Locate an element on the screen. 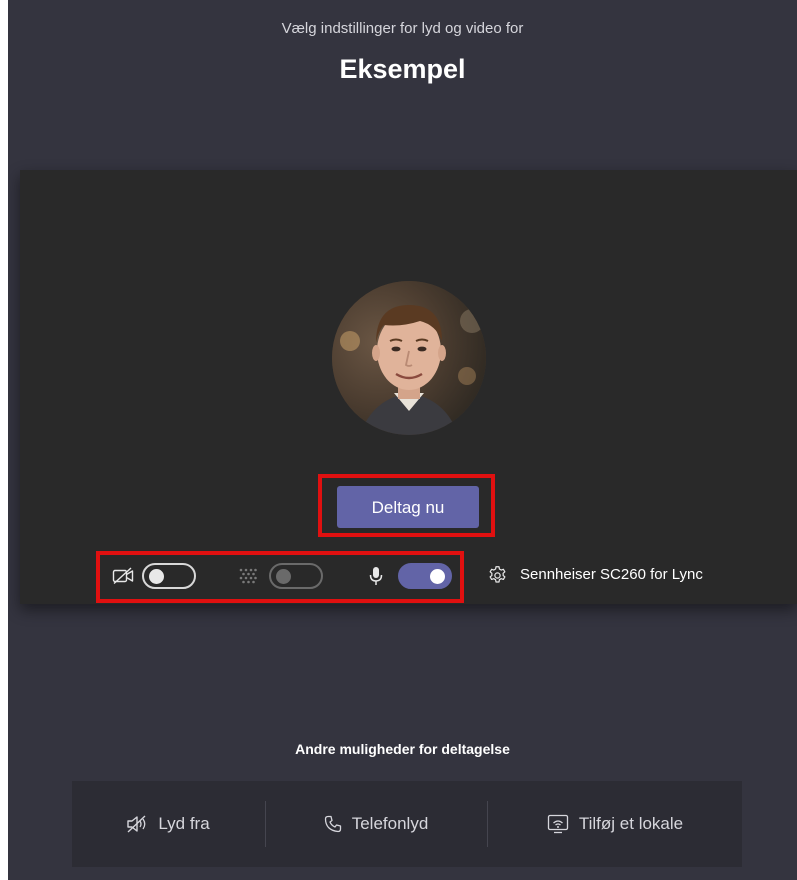  audio-off-label: Lyd fra is located at coordinates (184, 823).